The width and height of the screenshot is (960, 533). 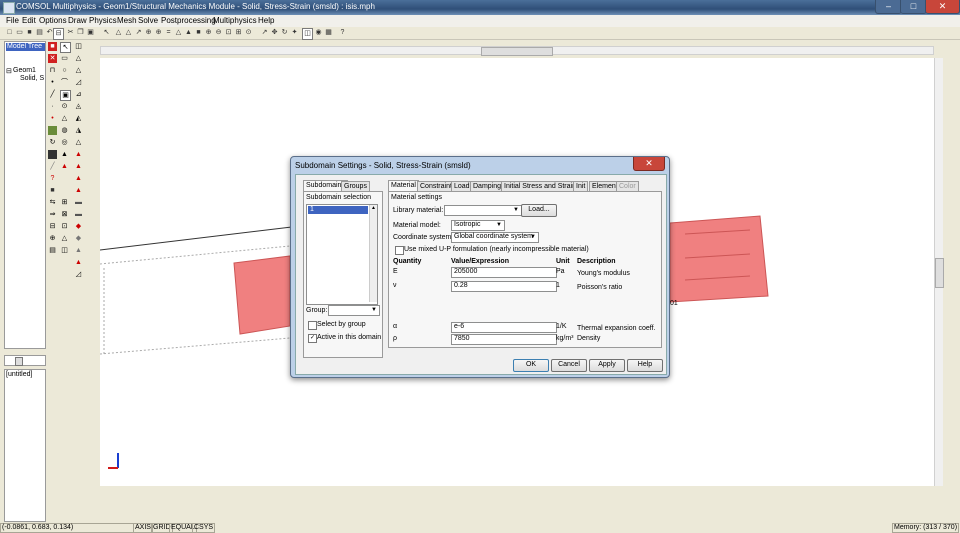 What do you see at coordinates (504, 272) in the screenshot?
I see `row-e-value: 205000` at bounding box center [504, 272].